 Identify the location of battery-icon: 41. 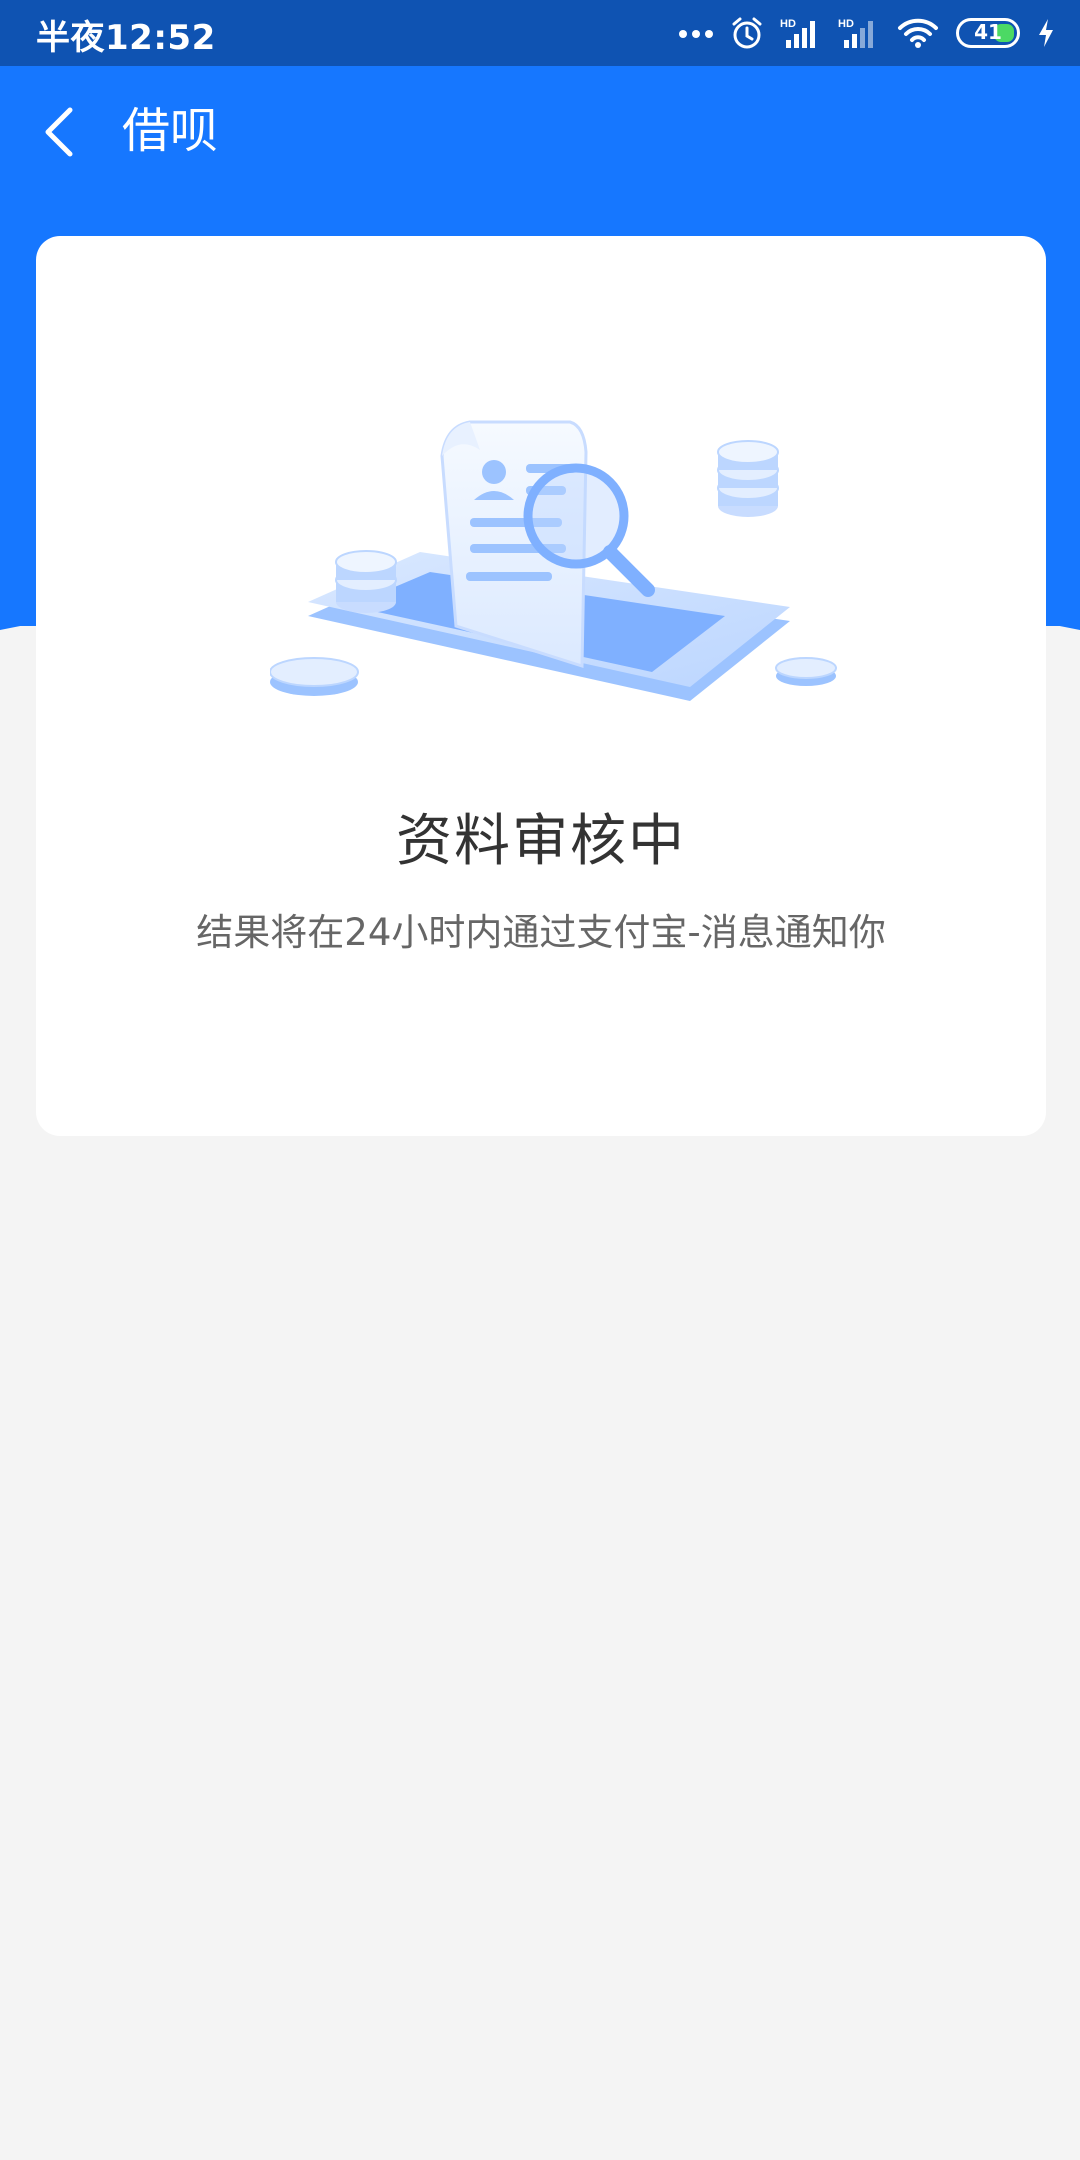
(988, 33).